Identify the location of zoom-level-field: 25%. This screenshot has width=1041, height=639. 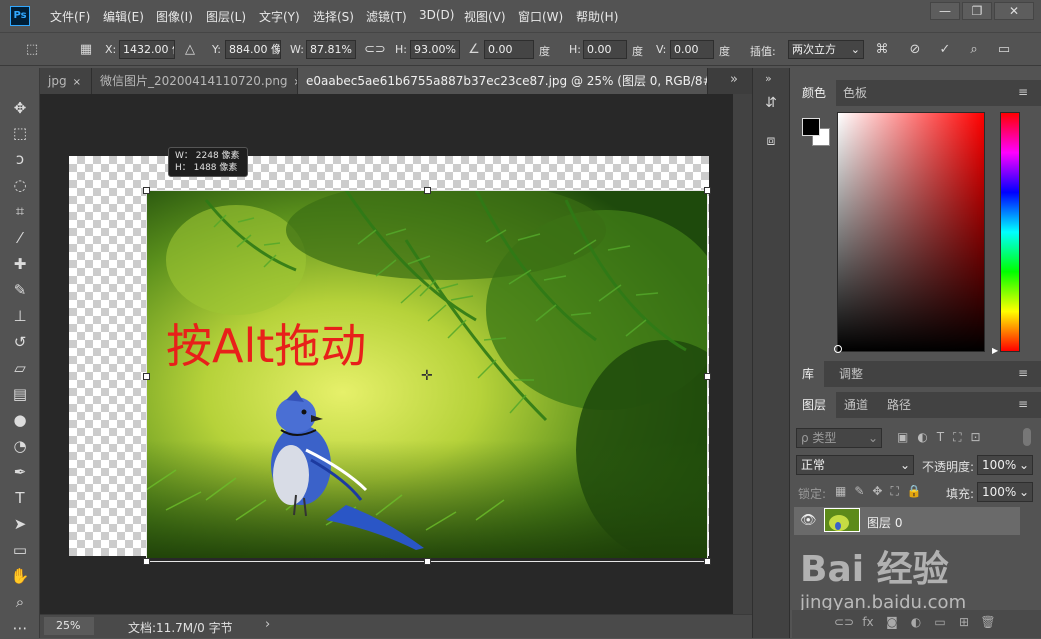
(69, 626).